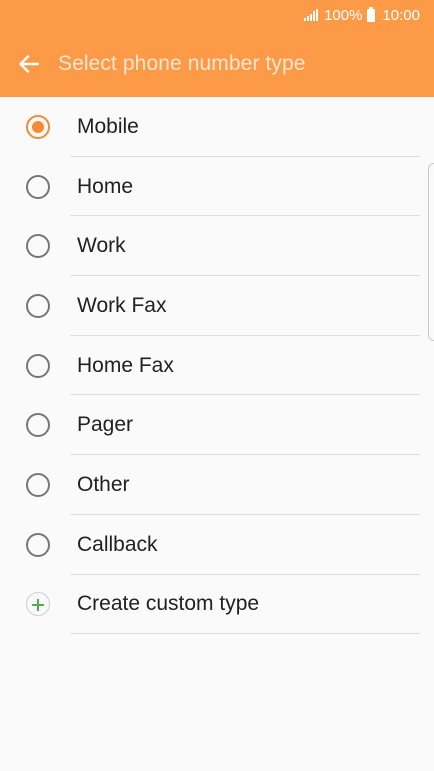  I want to click on divider, so click(245, 634).